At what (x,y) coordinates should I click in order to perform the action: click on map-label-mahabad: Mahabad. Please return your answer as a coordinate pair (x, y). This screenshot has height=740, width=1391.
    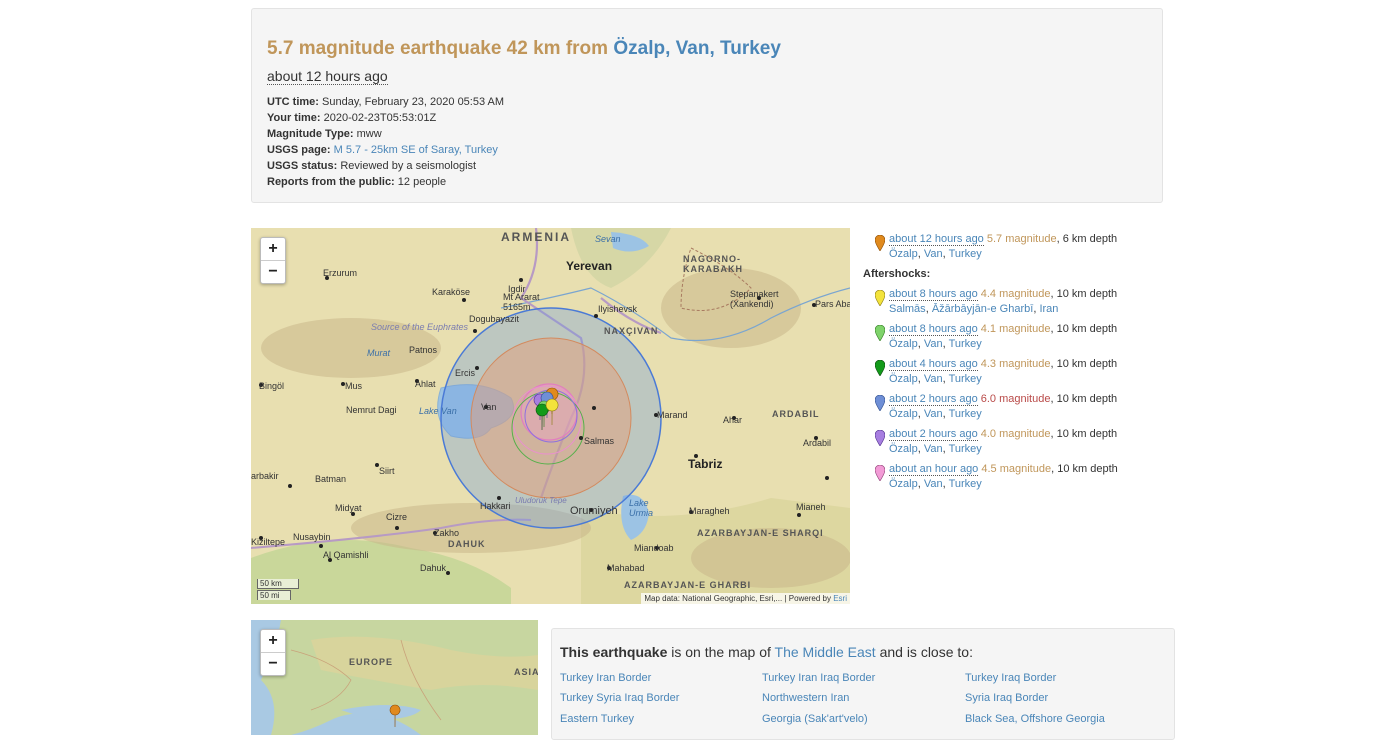
    Looking at the image, I should click on (626, 568).